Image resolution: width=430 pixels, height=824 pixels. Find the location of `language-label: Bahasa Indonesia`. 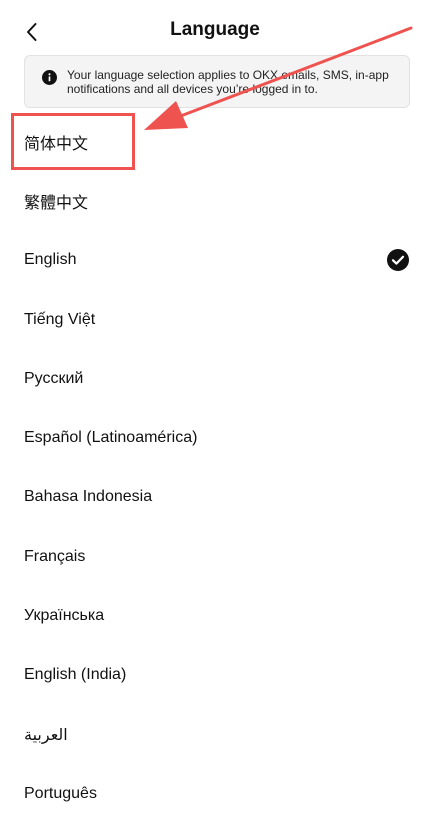

language-label: Bahasa Indonesia is located at coordinates (88, 497).